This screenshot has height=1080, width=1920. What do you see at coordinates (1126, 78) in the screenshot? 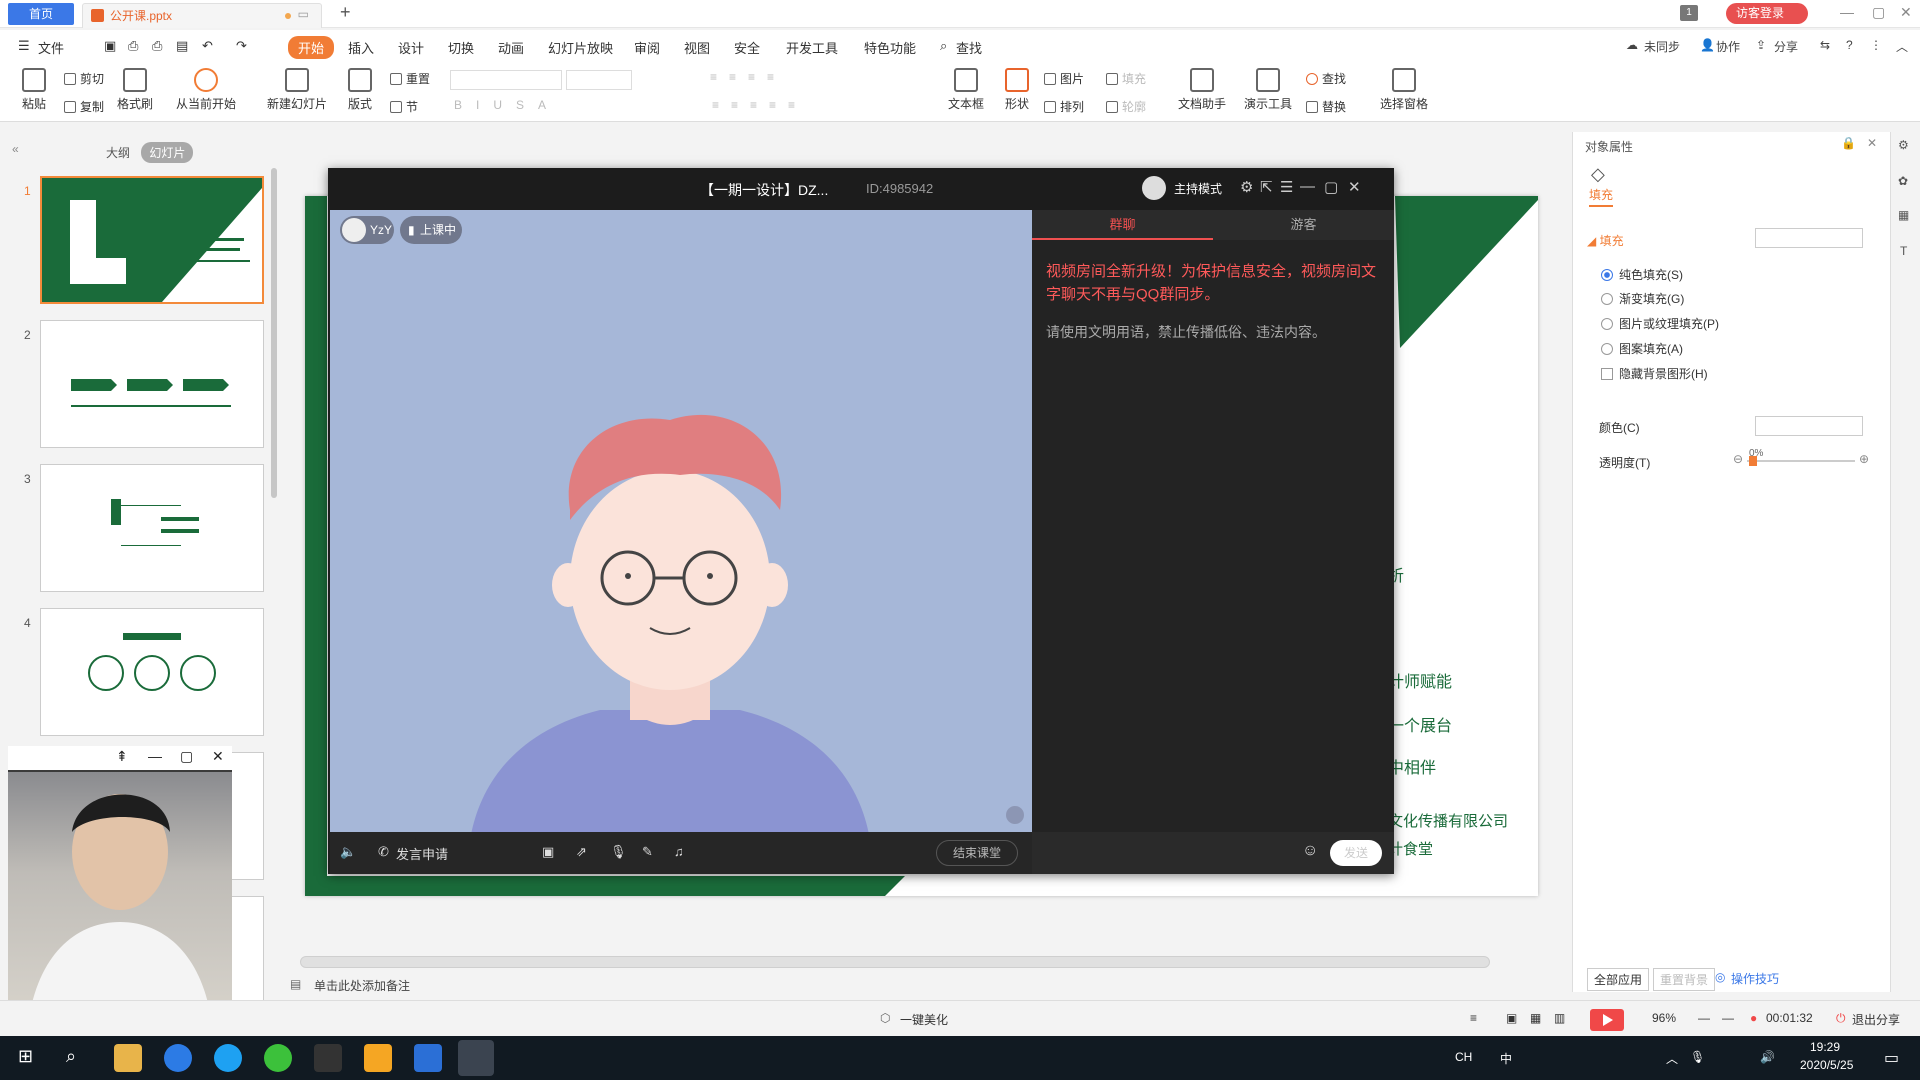
I see `fill-button: 填充` at bounding box center [1126, 78].